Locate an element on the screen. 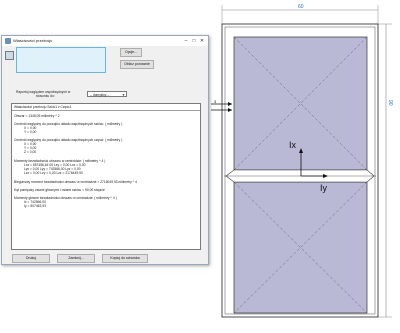  coordinate-system-select: -- domyślny -- ▼ is located at coordinates (107, 94).